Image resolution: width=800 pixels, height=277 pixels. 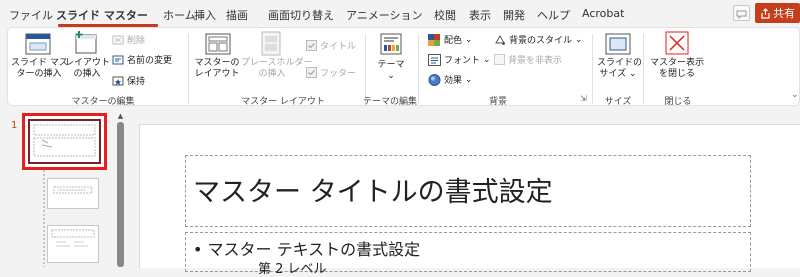 What do you see at coordinates (179, 15) in the screenshot?
I see `tab-home: ホーム` at bounding box center [179, 15].